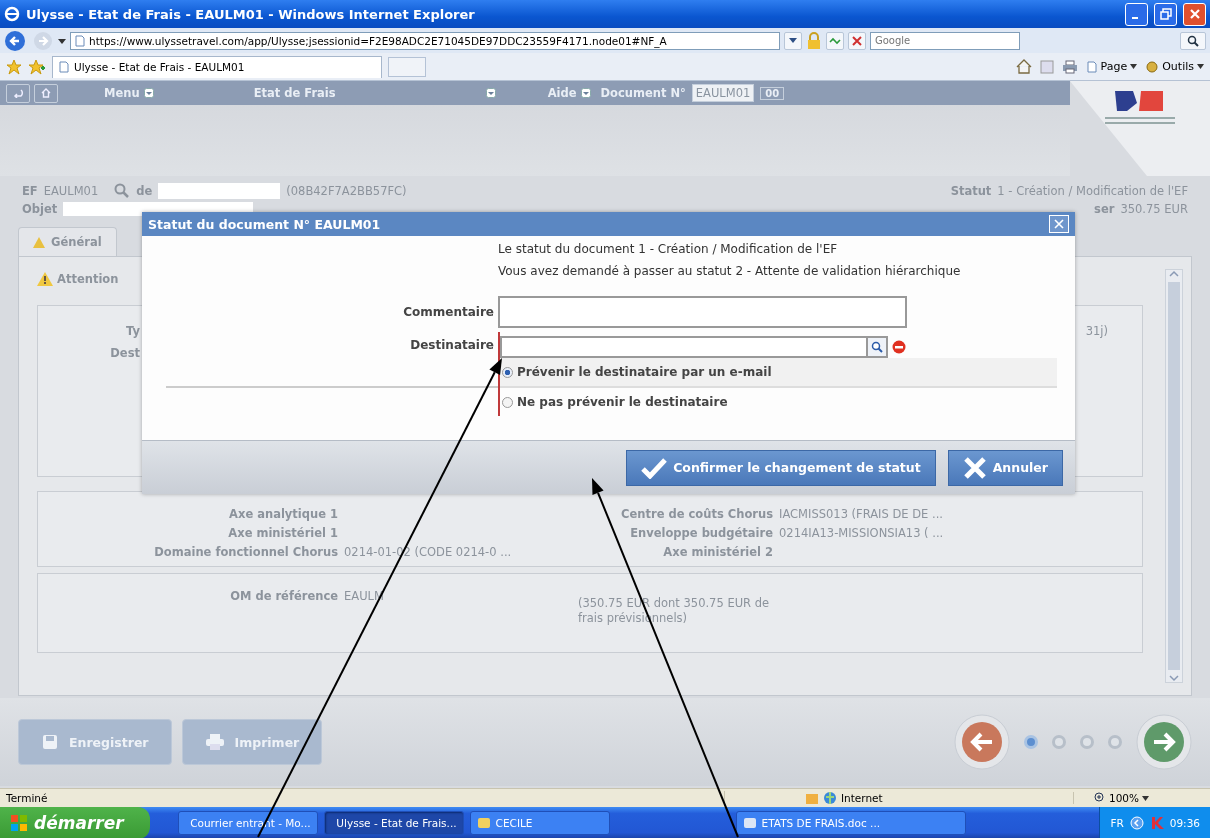 The image size is (1210, 838). I want to click on field-label: Axe analytique 1, so click(283, 513).